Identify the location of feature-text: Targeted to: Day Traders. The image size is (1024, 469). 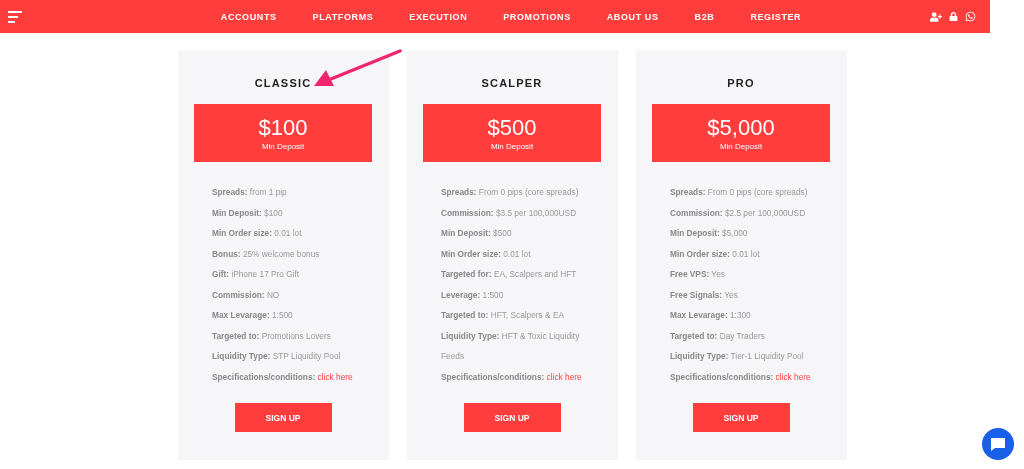
(718, 336).